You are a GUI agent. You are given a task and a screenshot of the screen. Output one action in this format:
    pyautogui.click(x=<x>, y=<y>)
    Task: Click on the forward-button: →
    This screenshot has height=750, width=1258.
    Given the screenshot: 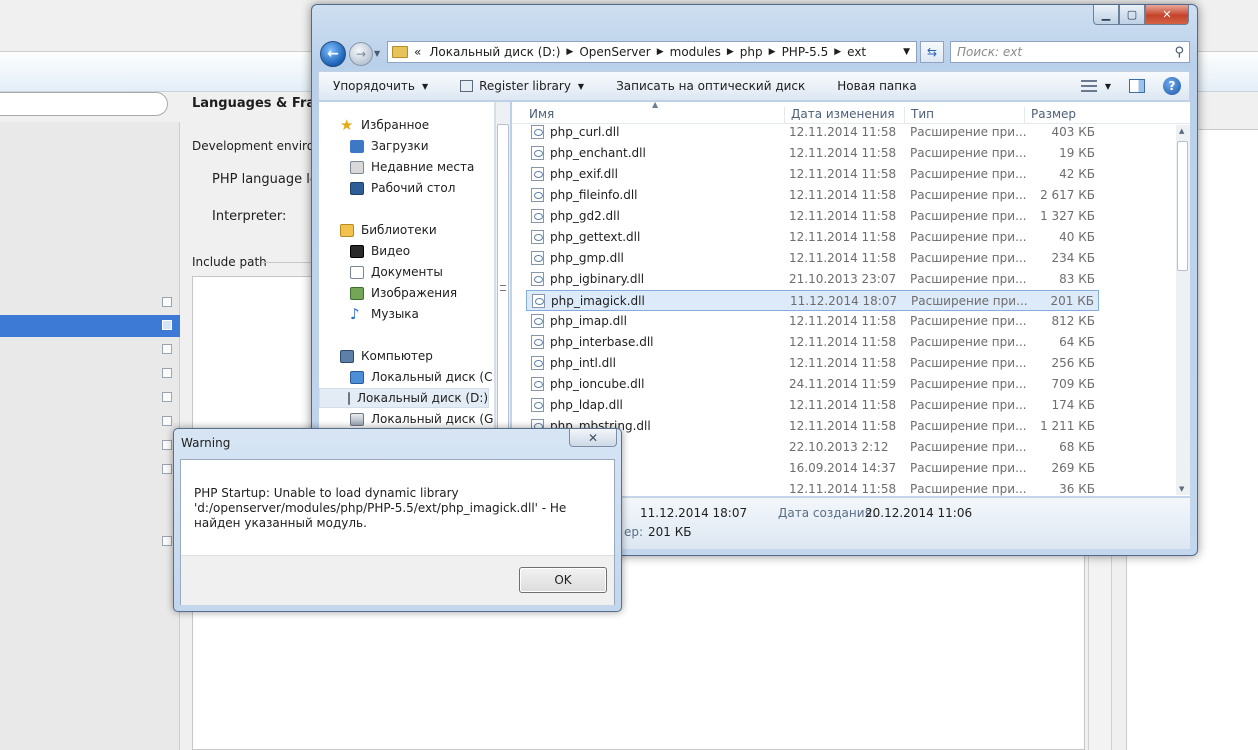 What is the action you would take?
    pyautogui.click(x=361, y=54)
    